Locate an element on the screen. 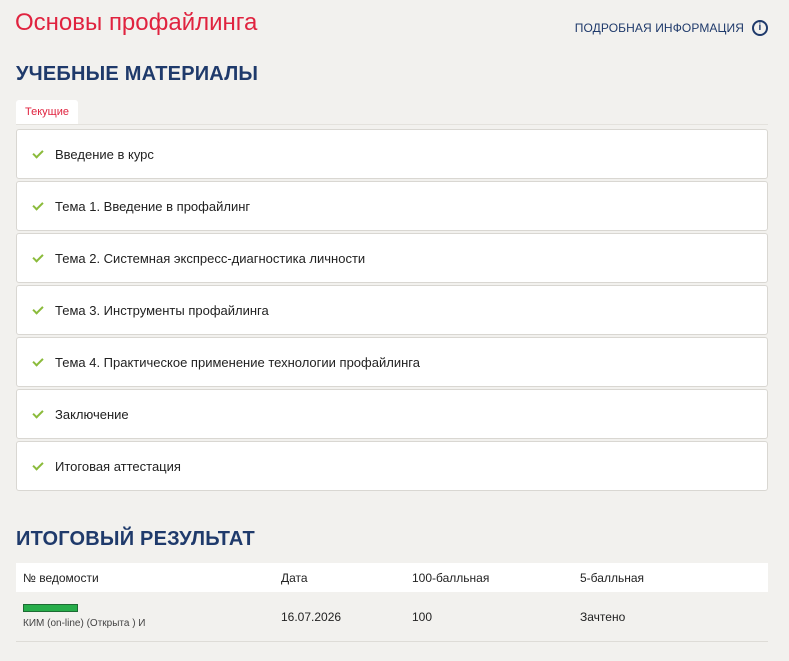 Image resolution: width=789 pixels, height=661 pixels. material-item-label: Заключение is located at coordinates (92, 414).